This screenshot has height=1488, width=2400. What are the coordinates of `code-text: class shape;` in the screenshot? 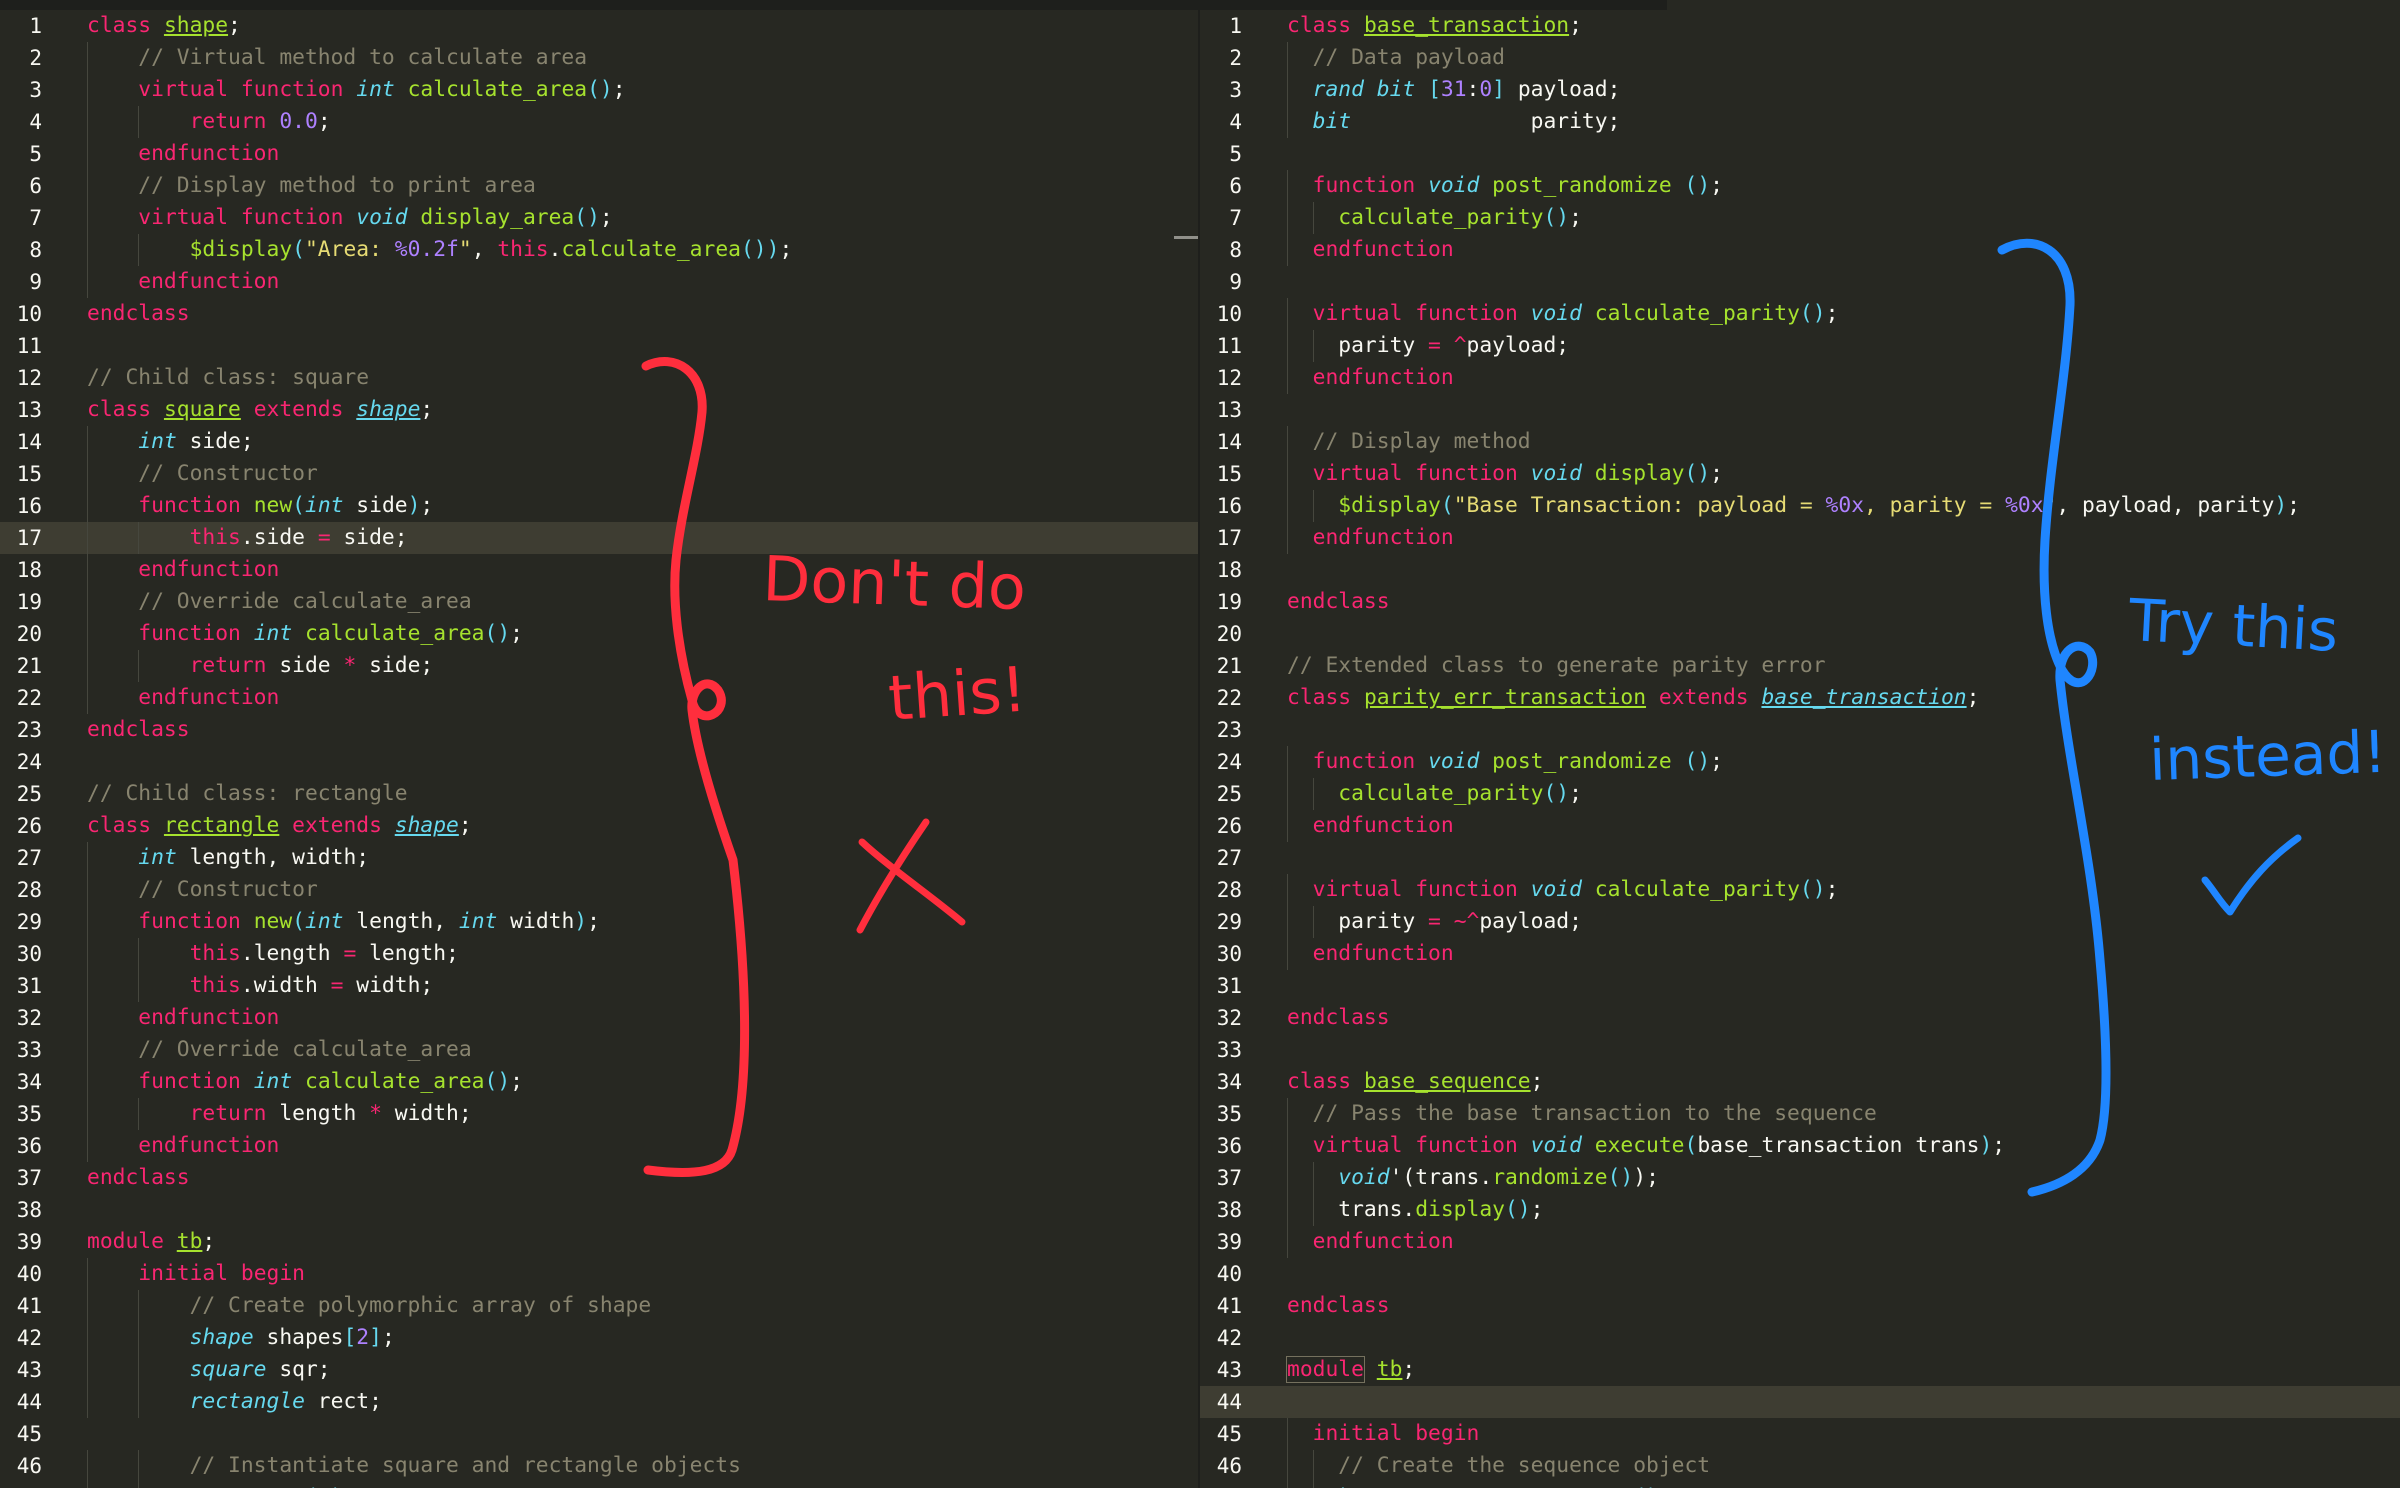 It's located at (642, 26).